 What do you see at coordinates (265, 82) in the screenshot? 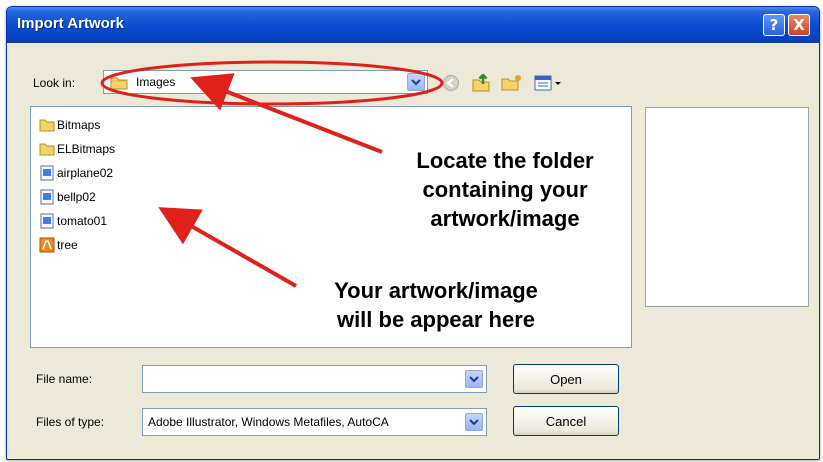
I see `look-in-dropdown: Images` at bounding box center [265, 82].